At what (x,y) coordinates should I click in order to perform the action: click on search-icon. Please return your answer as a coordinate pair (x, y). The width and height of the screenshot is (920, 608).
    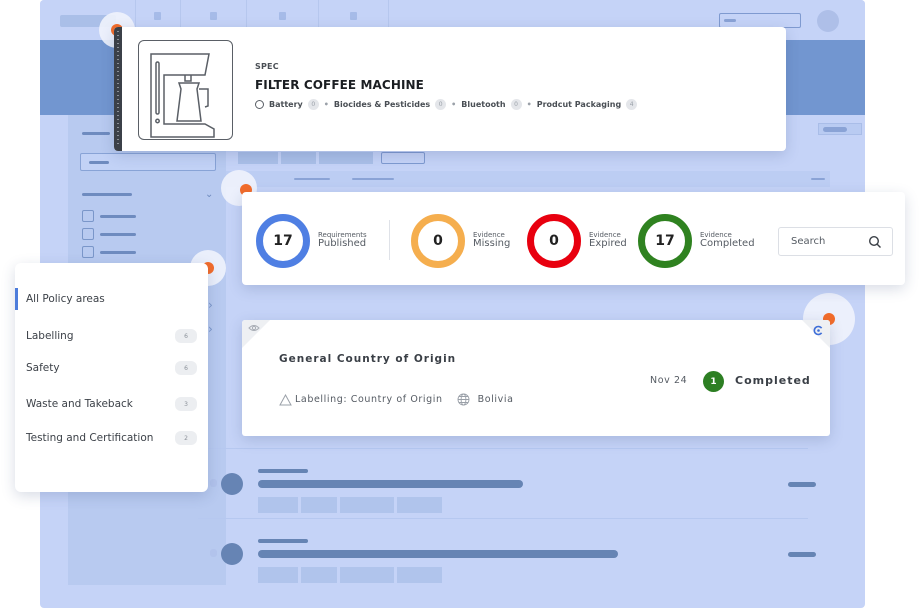
    Looking at the image, I should click on (875, 242).